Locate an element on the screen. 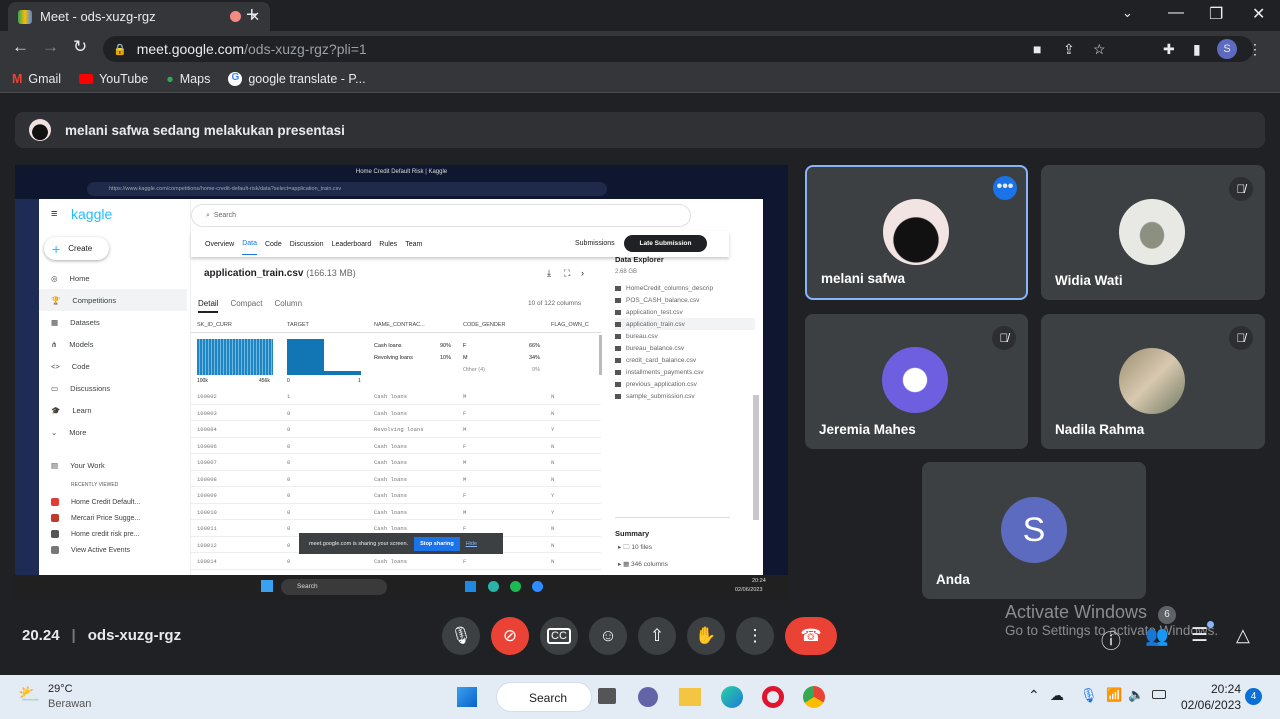  edge-browser-icon is located at coordinates (732, 697).